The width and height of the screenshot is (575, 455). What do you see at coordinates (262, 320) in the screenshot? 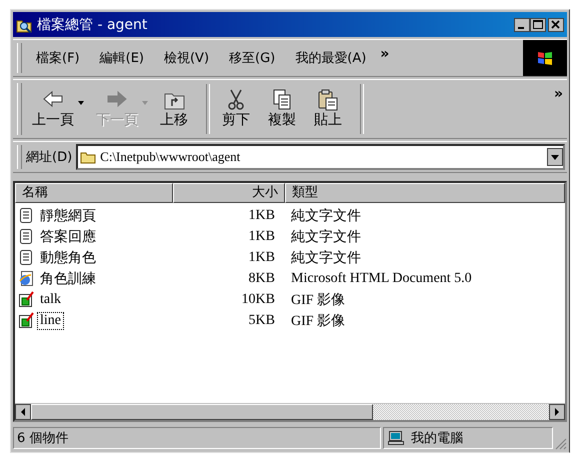
I see `table-cell-text: 5KB` at bounding box center [262, 320].